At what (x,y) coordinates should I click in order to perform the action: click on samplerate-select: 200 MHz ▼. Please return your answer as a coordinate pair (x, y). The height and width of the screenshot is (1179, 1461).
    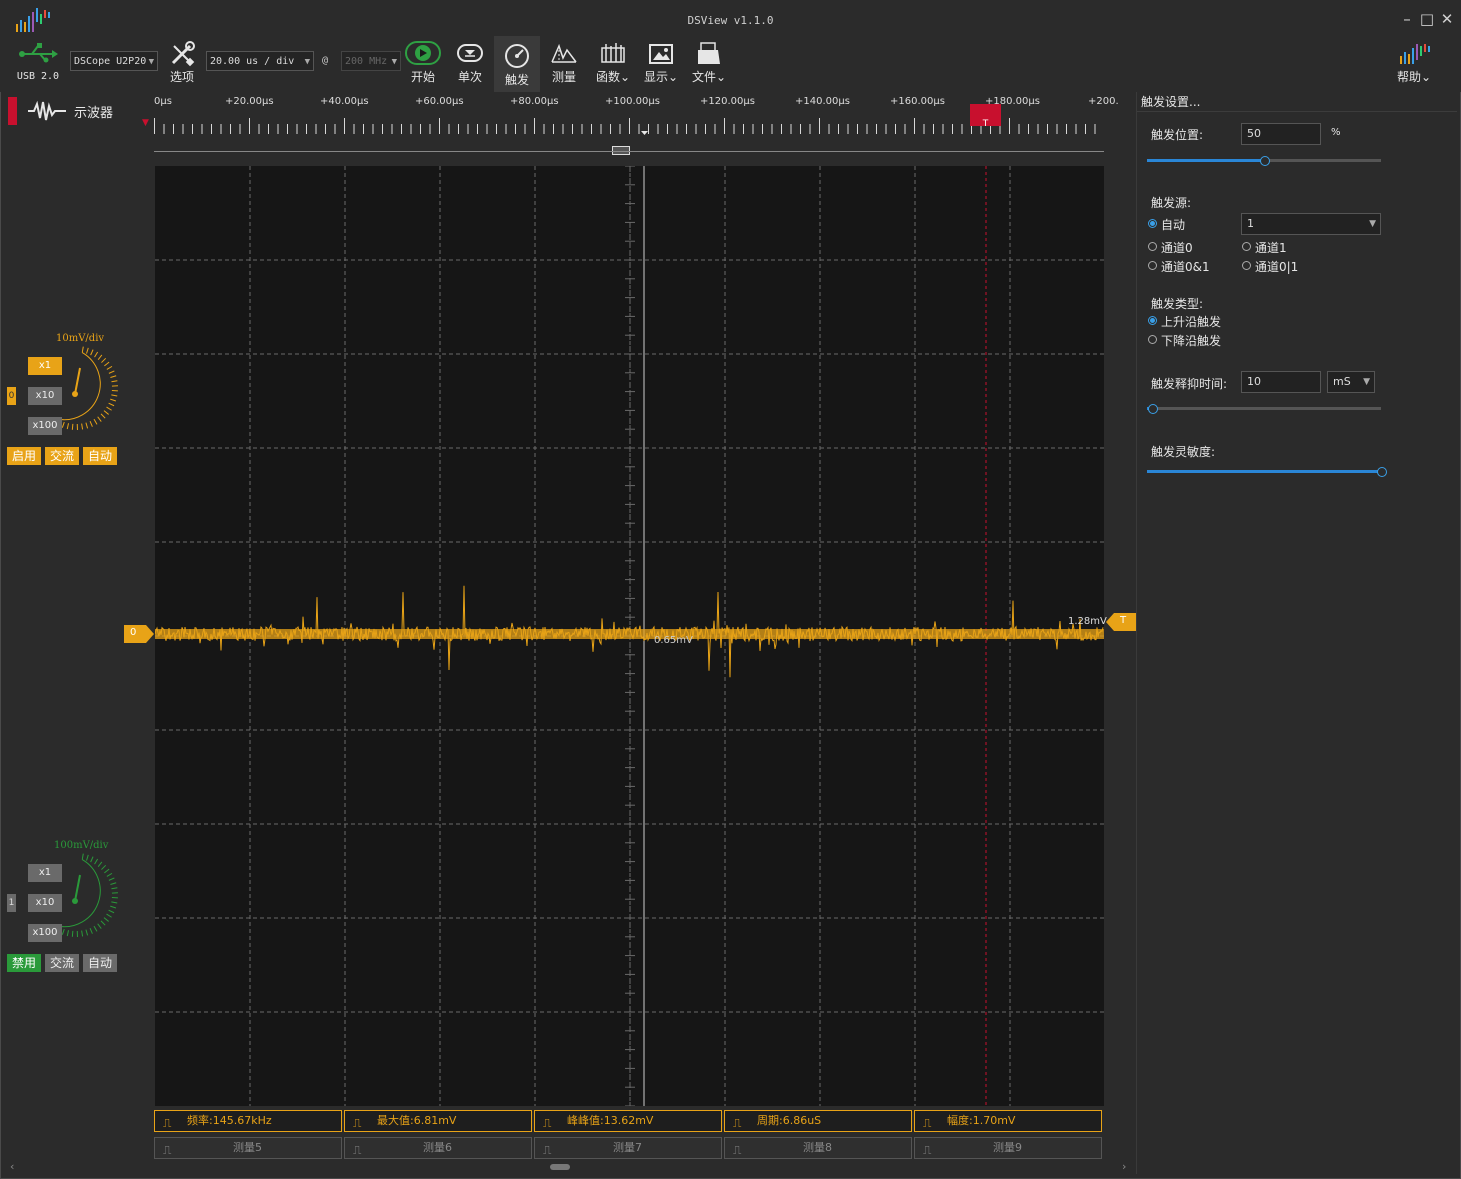
    Looking at the image, I should click on (371, 61).